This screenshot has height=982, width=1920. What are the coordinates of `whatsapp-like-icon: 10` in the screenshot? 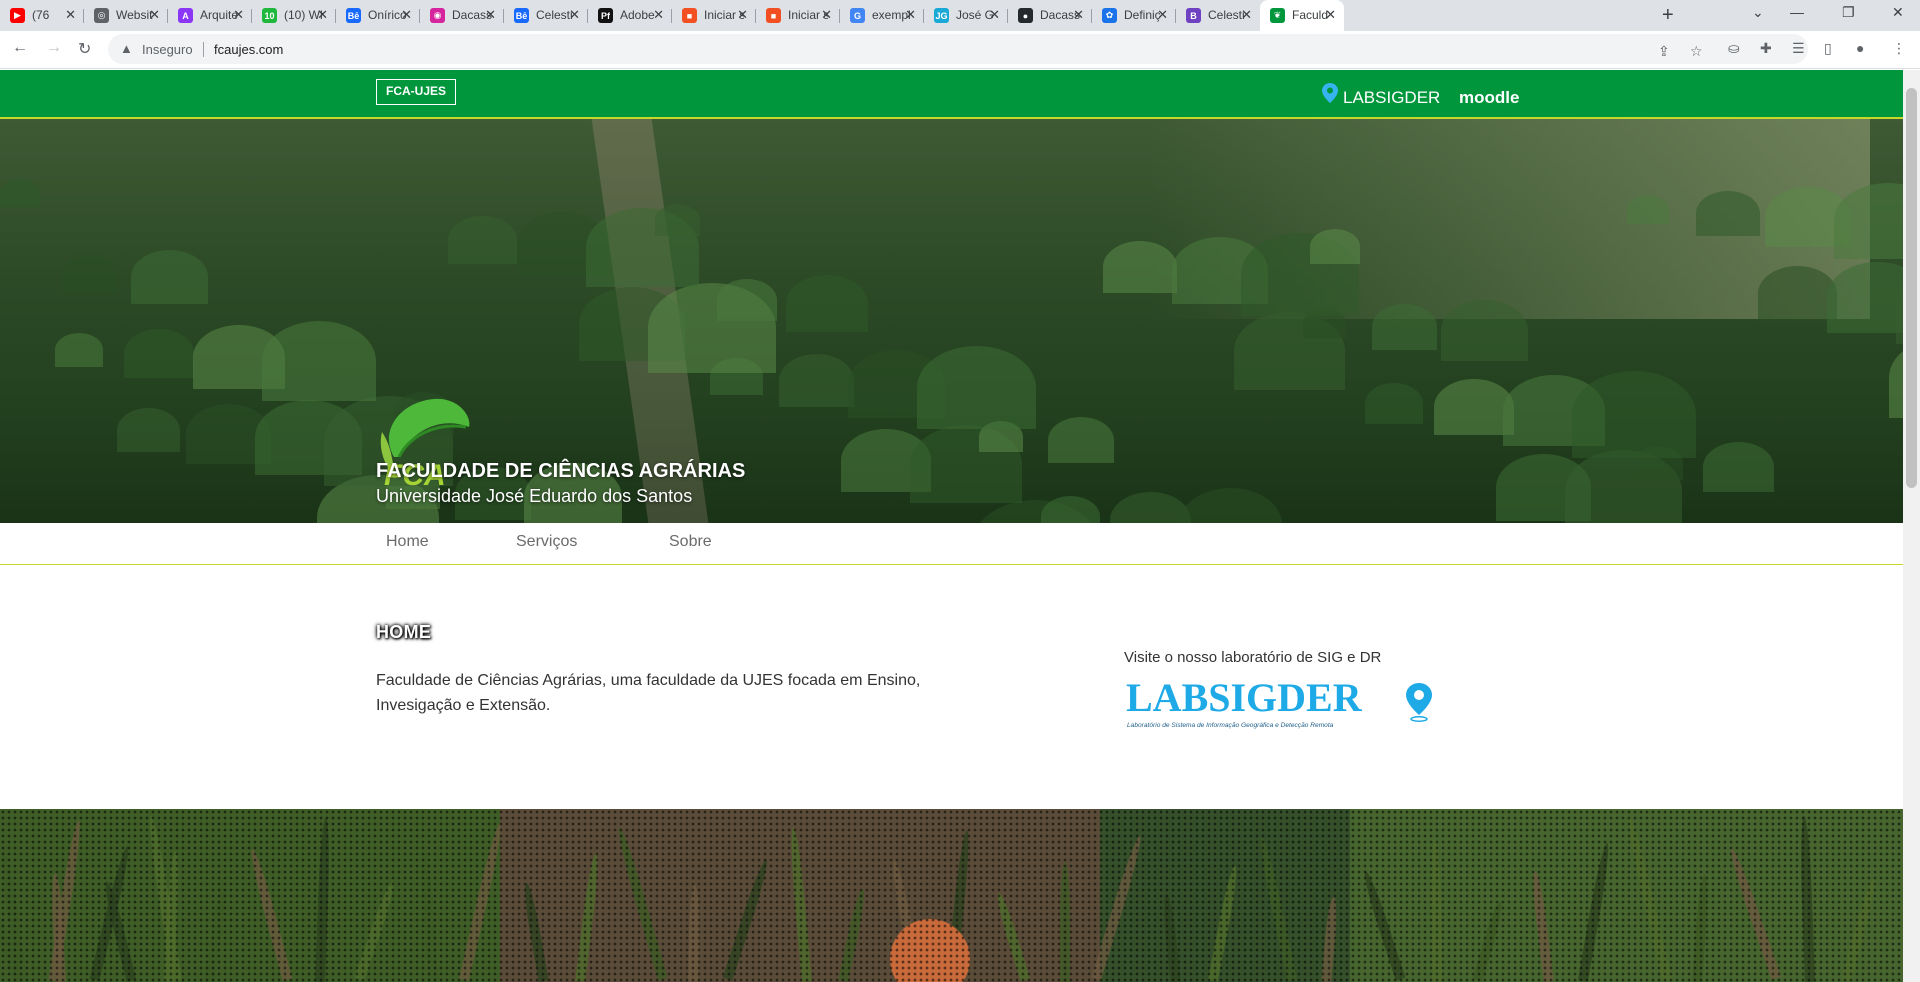 It's located at (269, 15).